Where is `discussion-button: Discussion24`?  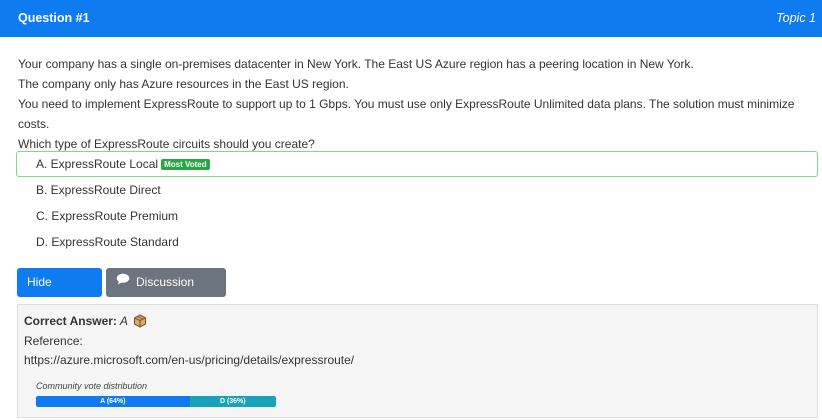
discussion-button: Discussion24 is located at coordinates (166, 292).